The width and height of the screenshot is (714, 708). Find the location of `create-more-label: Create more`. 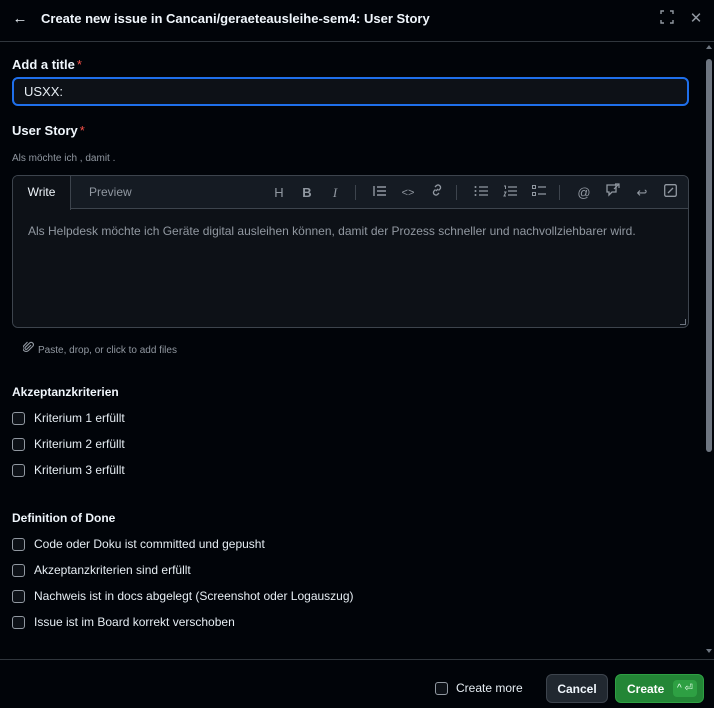

create-more-label: Create more is located at coordinates (489, 688).